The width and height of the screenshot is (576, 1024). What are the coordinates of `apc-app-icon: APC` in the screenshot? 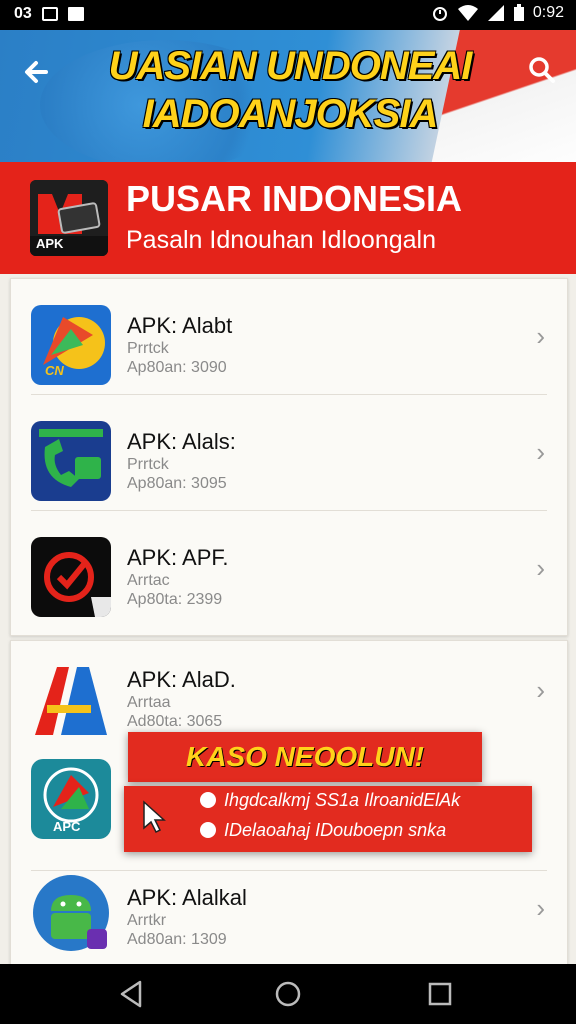 It's located at (71, 799).